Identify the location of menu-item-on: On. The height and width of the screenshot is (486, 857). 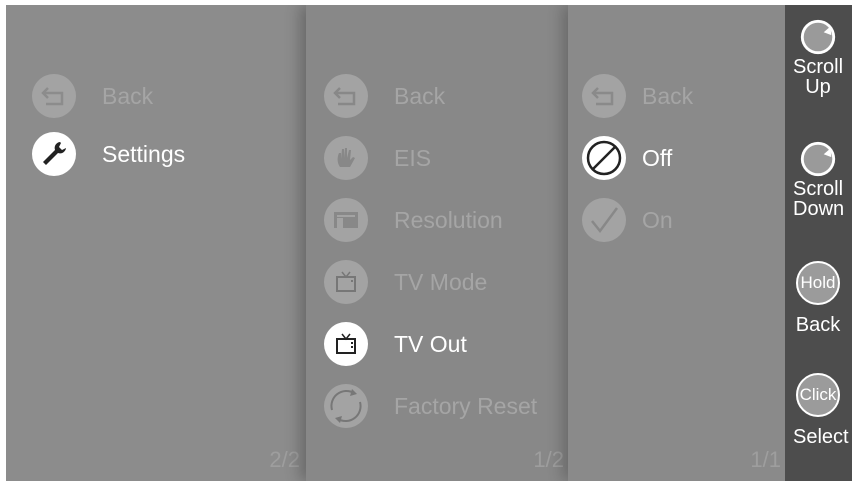
(627, 220).